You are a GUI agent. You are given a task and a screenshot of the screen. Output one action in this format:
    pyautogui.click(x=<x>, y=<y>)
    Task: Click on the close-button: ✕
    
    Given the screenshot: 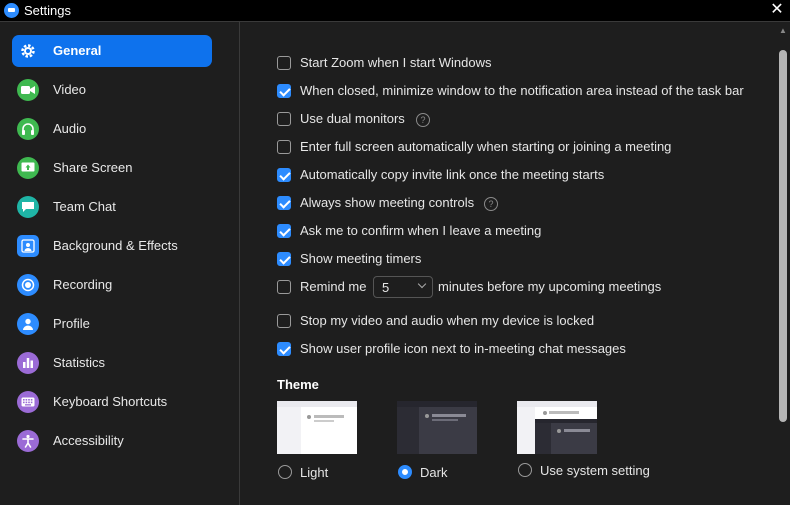 What is the action you would take?
    pyautogui.click(x=777, y=10)
    